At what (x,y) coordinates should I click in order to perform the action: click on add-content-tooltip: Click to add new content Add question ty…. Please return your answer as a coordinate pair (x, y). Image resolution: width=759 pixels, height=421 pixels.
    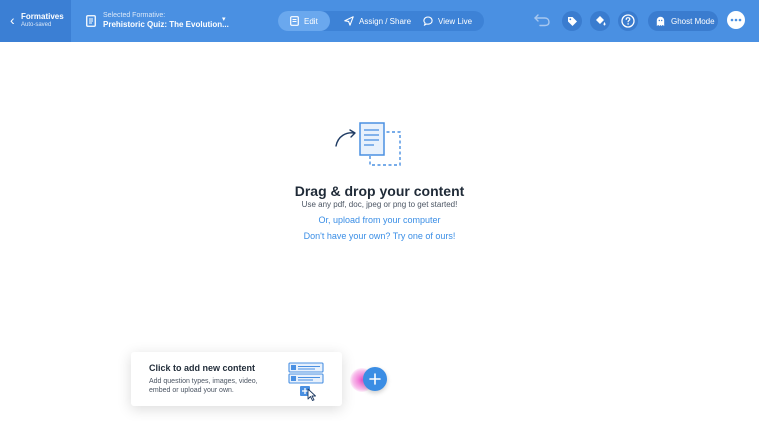
    Looking at the image, I should click on (236, 379).